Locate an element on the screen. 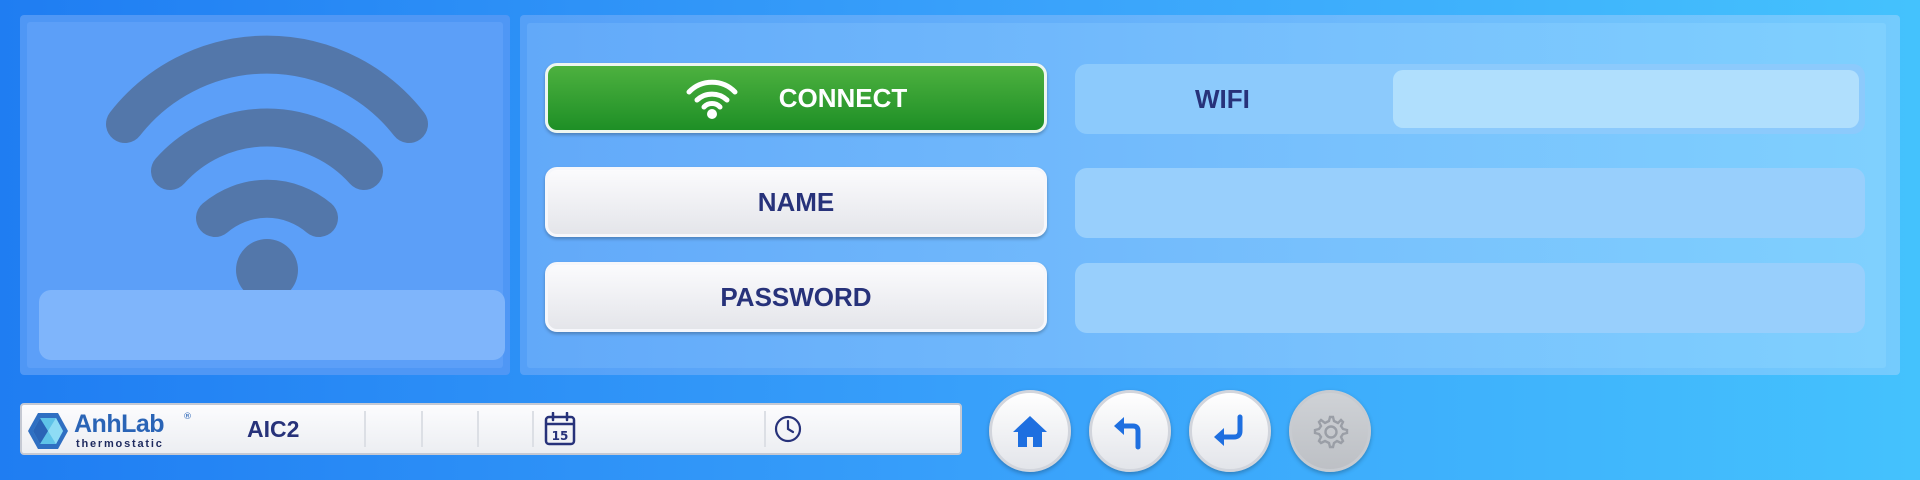  status-bar: AnhLab ® thermostatic AIC2 15 is located at coordinates (491, 429).